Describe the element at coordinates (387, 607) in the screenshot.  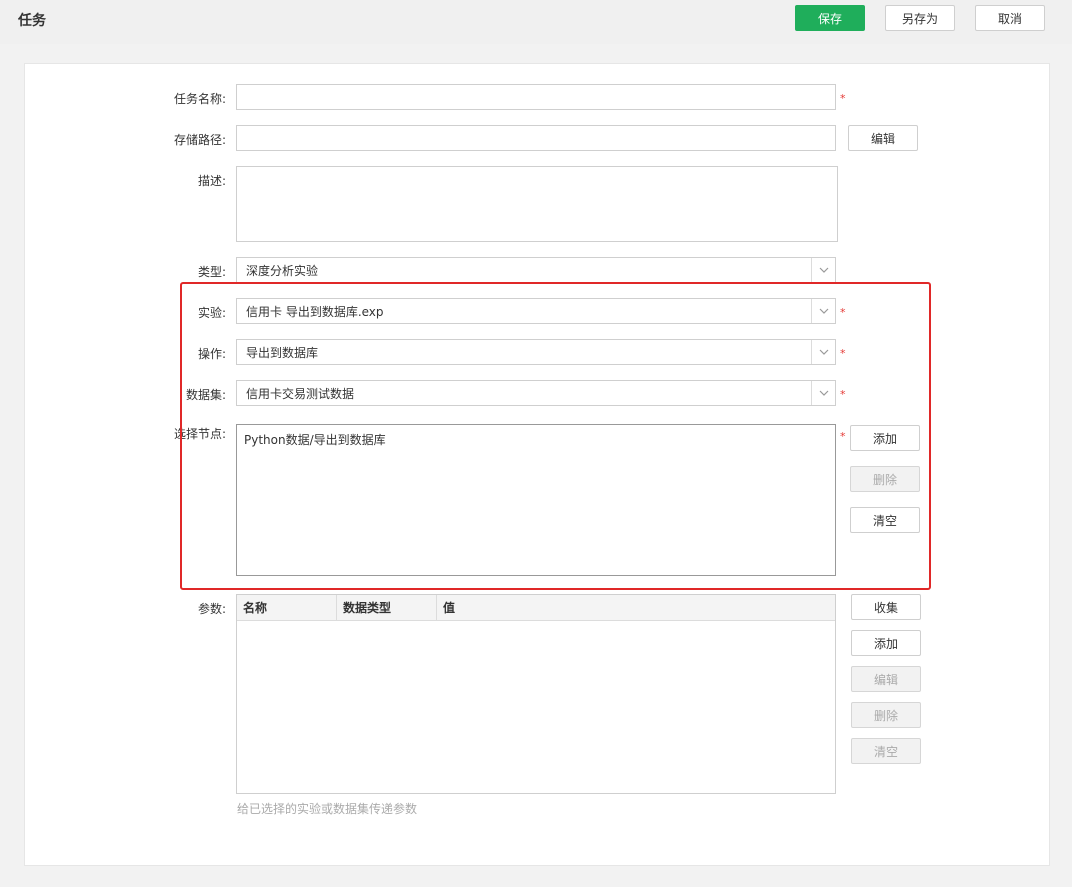
I see `column-header-data-type: 数据类型` at that location.